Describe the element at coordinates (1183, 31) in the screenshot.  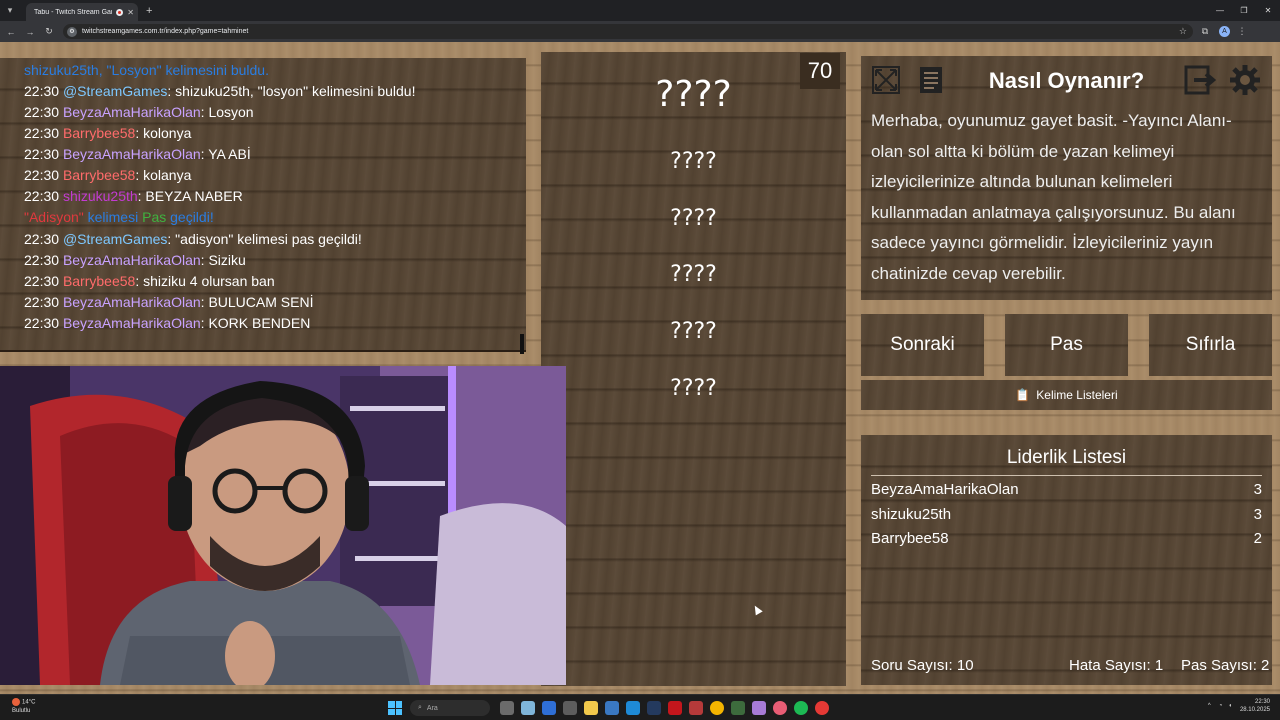
I see `bookmark-star-icon: ☆` at that location.